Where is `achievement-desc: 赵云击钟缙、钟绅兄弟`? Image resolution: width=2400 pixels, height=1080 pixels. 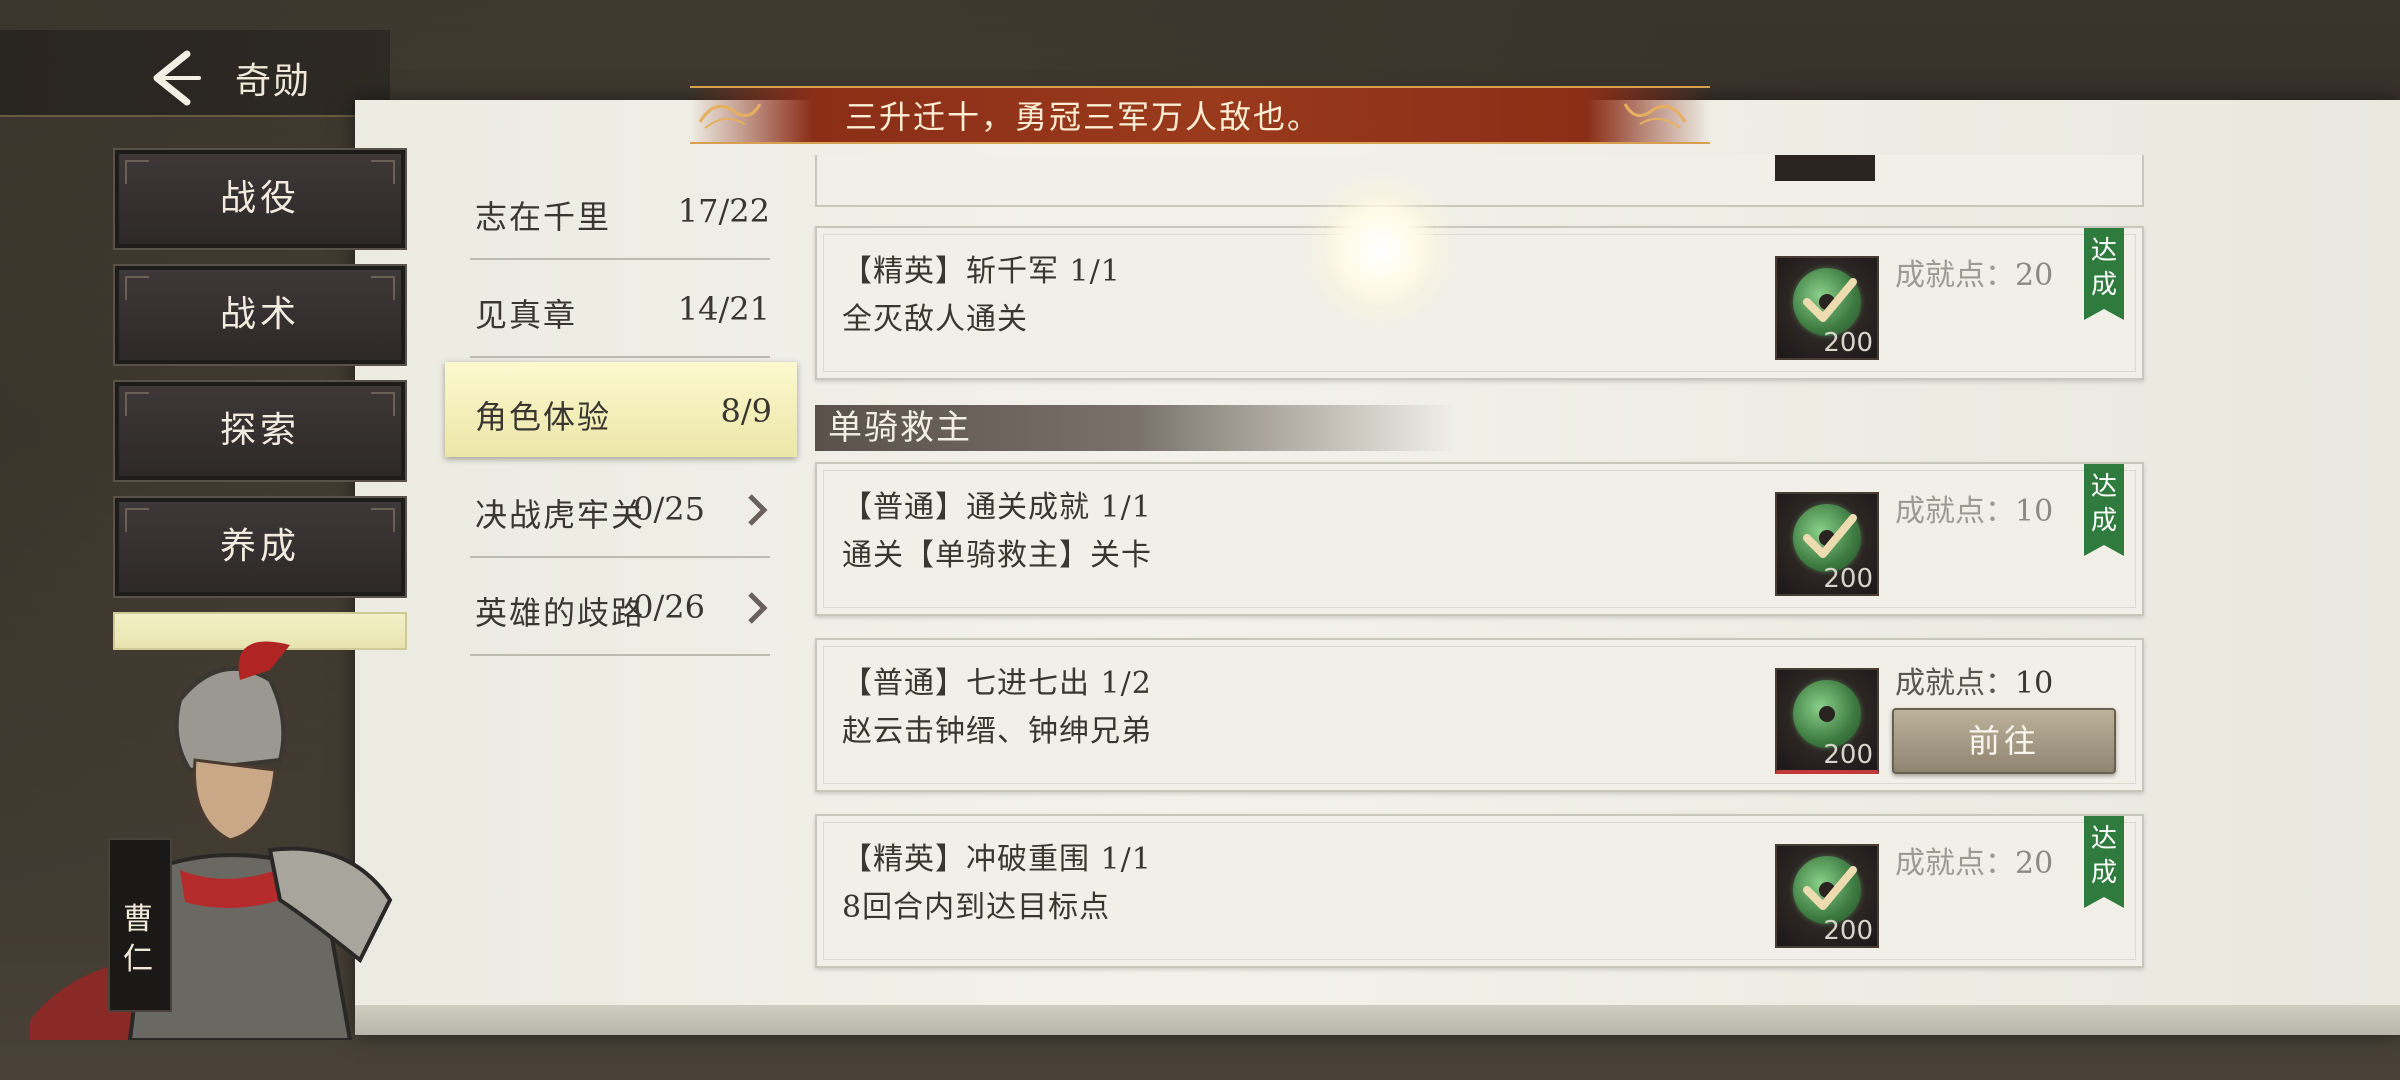 achievement-desc: 赵云击钟缙、钟绅兄弟 is located at coordinates (997, 731).